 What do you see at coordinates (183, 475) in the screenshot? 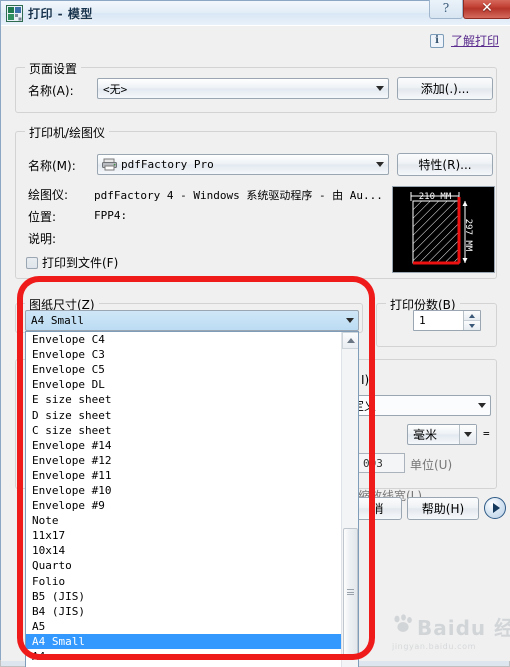
I see `paper-size-option: Envelope #11` at bounding box center [183, 475].